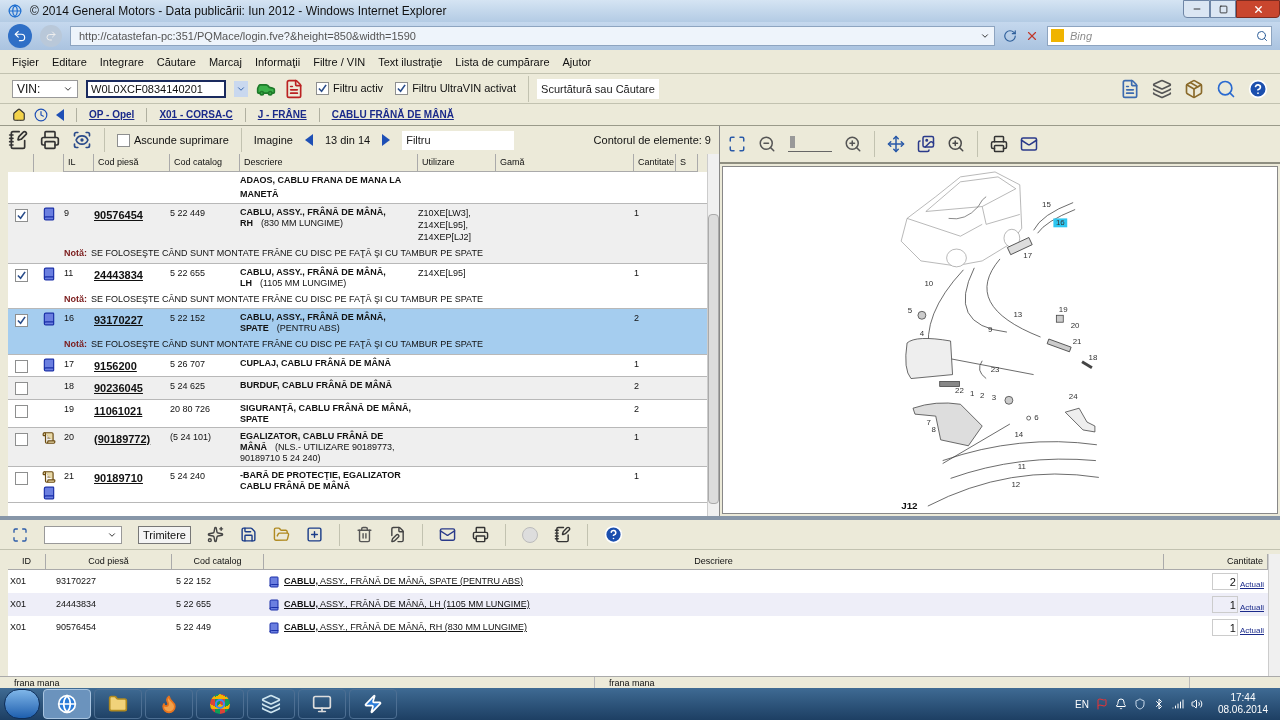 The image size is (1280, 720). Describe the element at coordinates (41, 114) in the screenshot. I see `clock-icon` at that location.